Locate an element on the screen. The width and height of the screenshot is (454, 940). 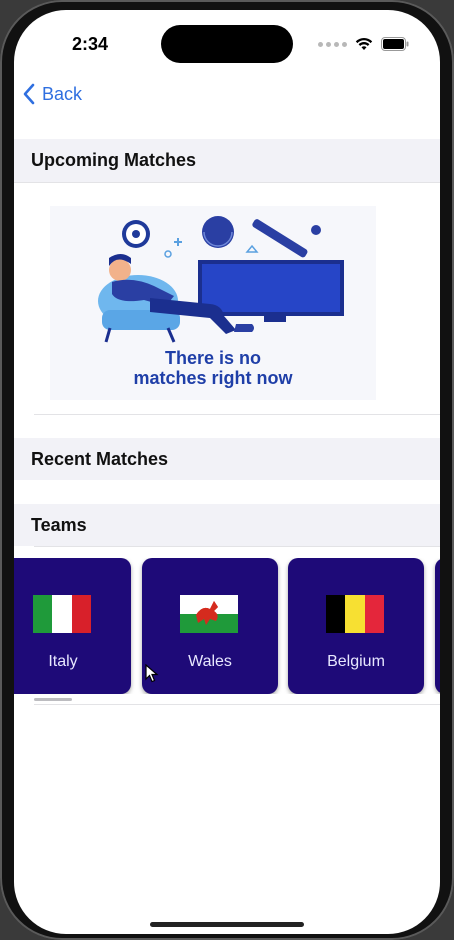
teams-carousel: Italy Wales Belgium is located at coordinates (227, 626).